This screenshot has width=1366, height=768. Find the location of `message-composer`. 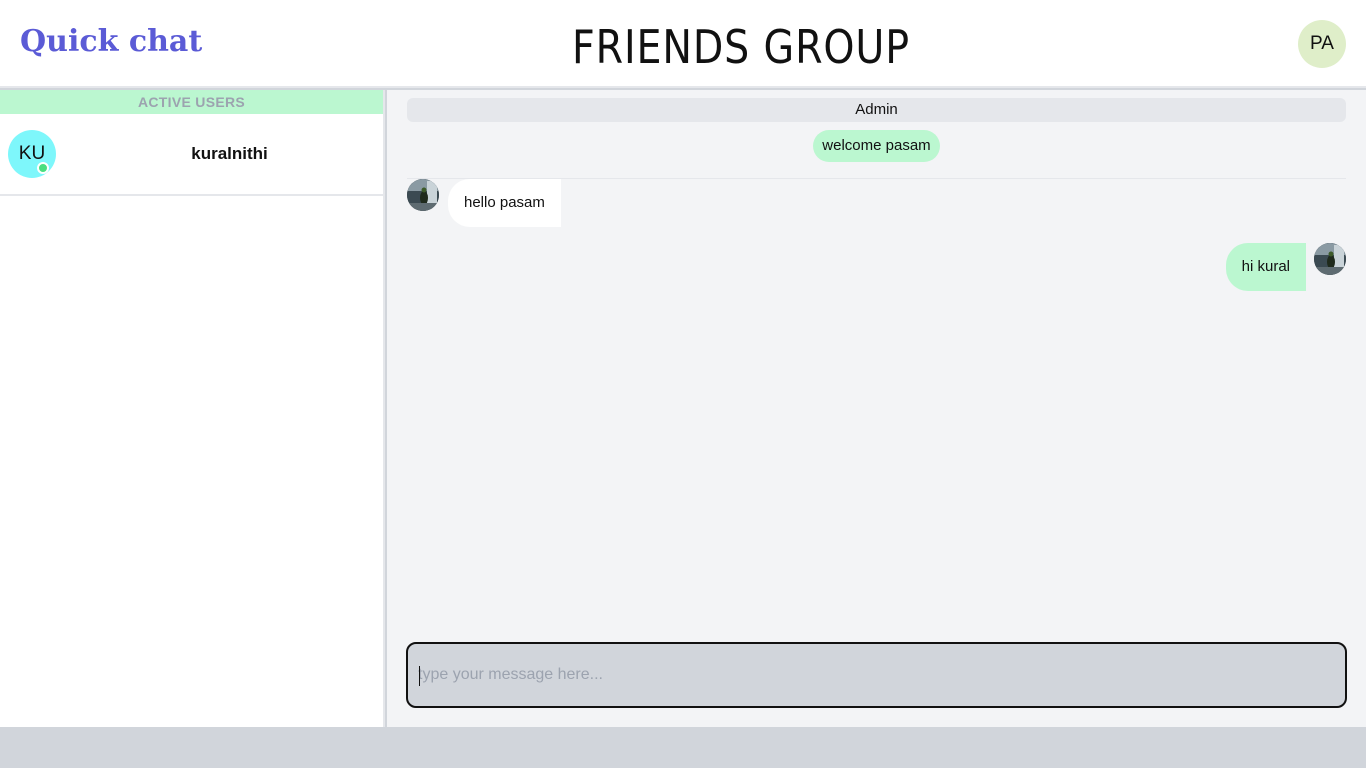

message-composer is located at coordinates (876, 675).